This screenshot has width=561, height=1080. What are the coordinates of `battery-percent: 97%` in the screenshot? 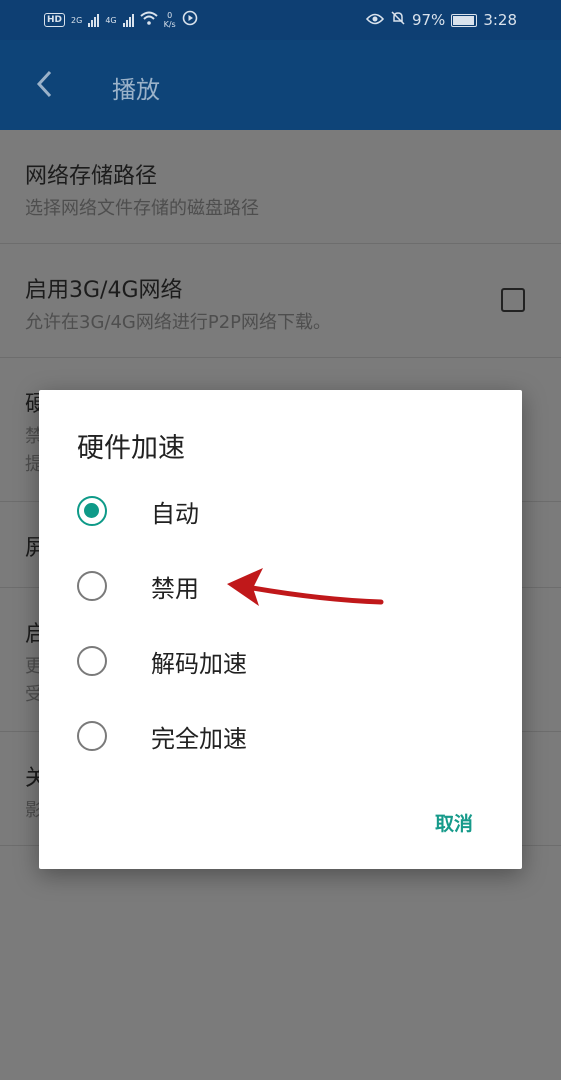 It's located at (428, 20).